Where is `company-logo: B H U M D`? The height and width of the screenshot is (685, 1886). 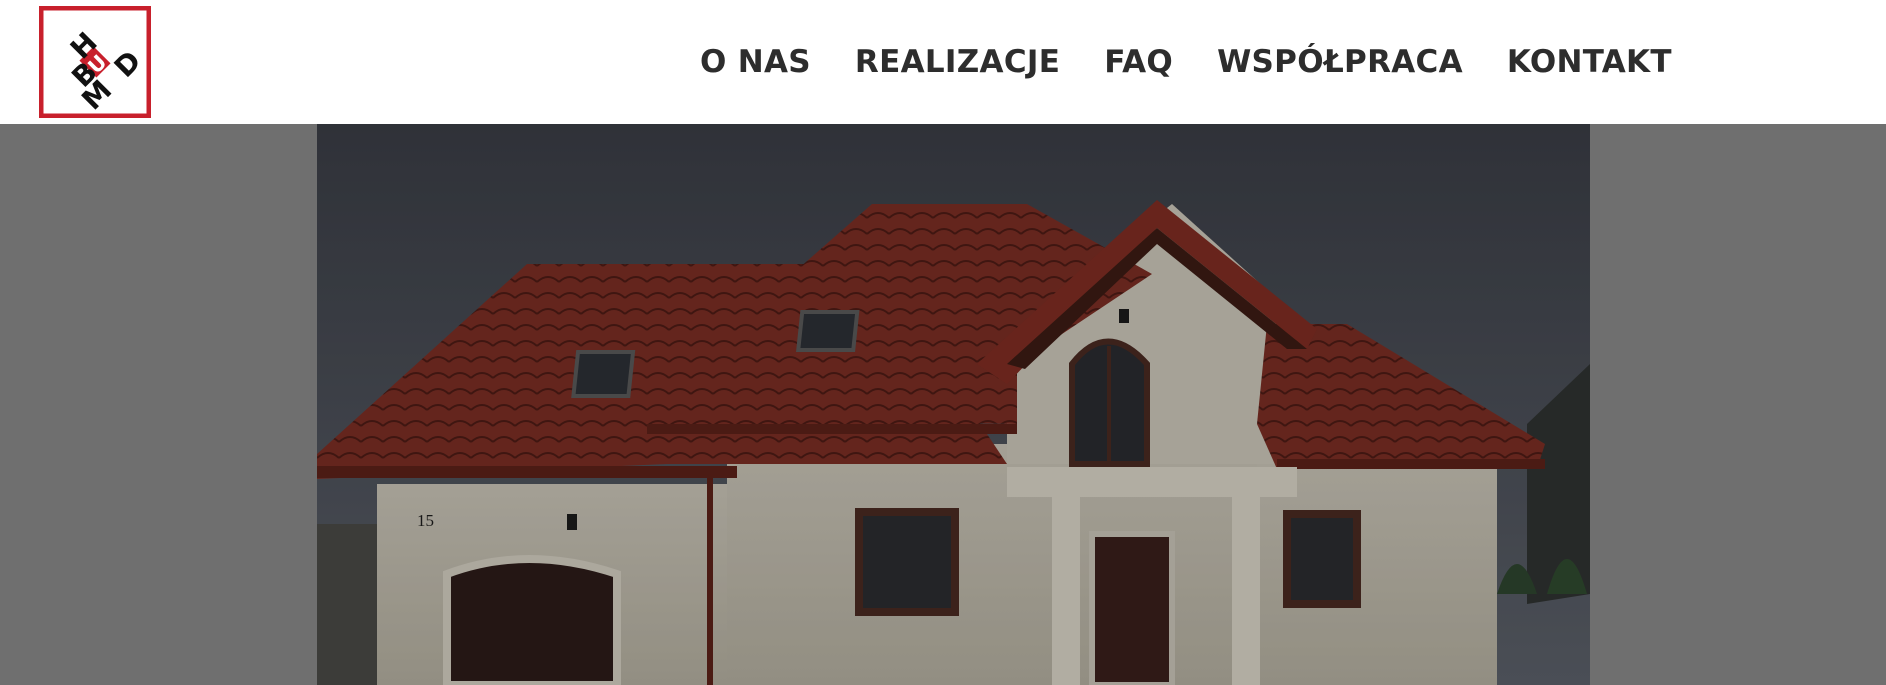
company-logo: B H U M D is located at coordinates (95, 62).